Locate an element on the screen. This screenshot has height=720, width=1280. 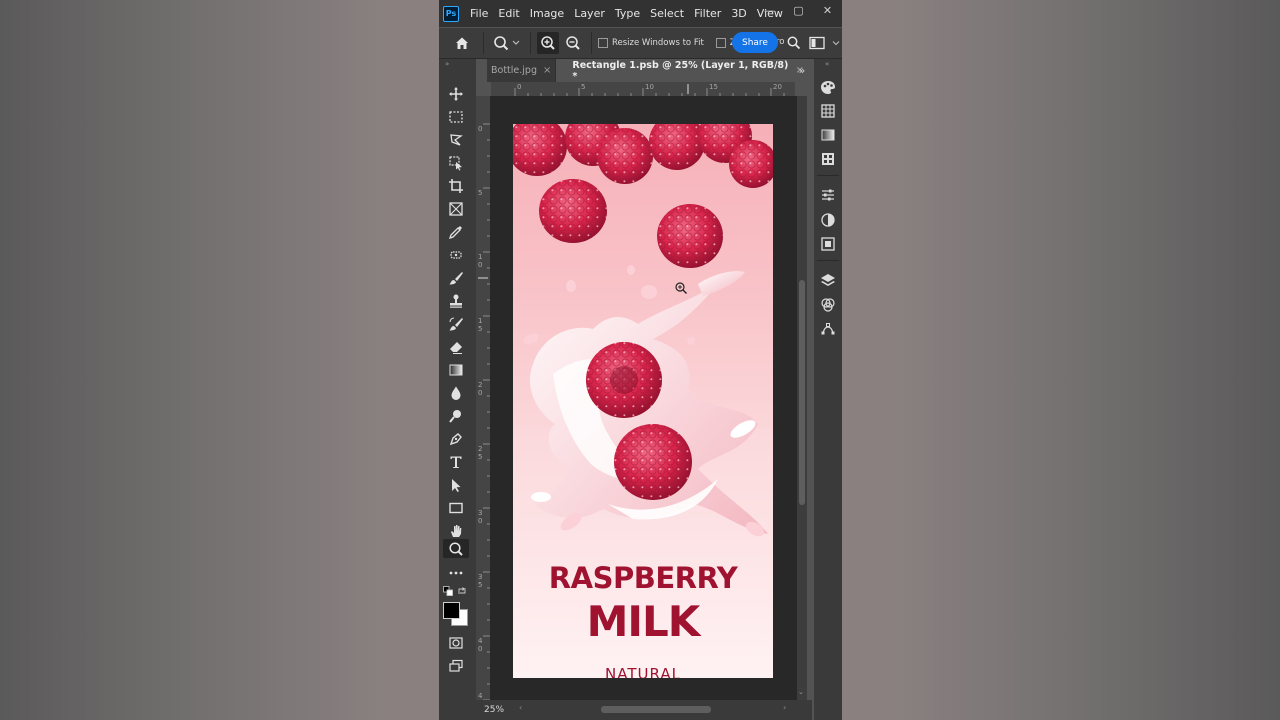
menu-3d: 3D is located at coordinates (738, 13).